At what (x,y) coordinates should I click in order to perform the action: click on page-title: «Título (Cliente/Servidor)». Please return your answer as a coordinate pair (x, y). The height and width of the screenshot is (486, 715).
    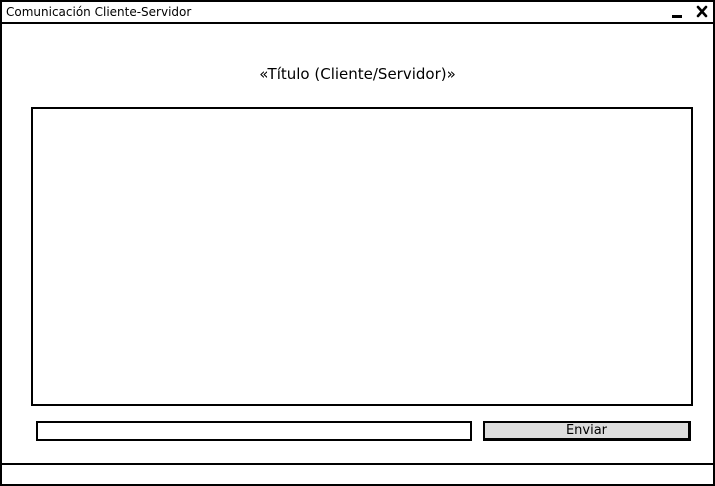
    Looking at the image, I should click on (357, 74).